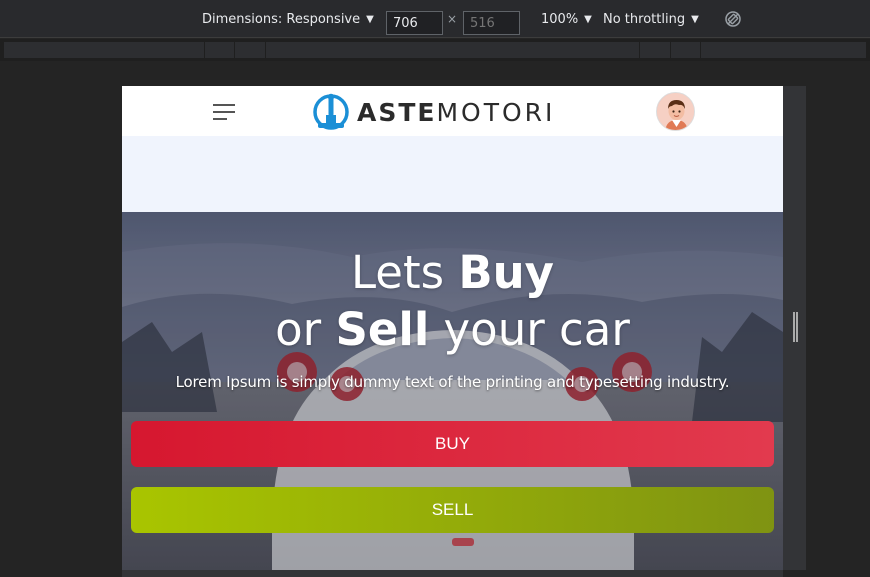 The height and width of the screenshot is (577, 870). I want to click on hamburger-menu-icon, so click(224, 112).